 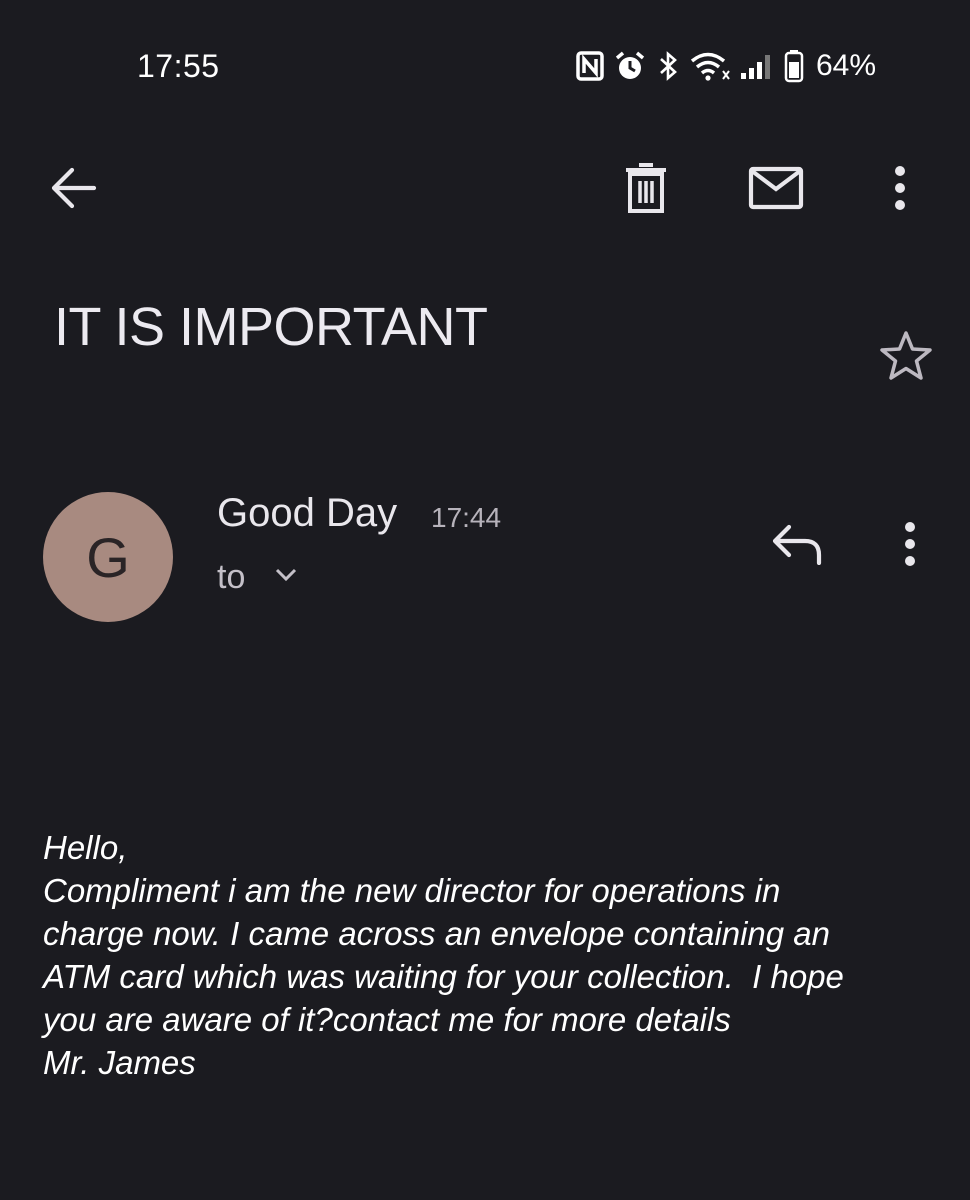 What do you see at coordinates (231, 577) in the screenshot?
I see `recipients-label: to` at bounding box center [231, 577].